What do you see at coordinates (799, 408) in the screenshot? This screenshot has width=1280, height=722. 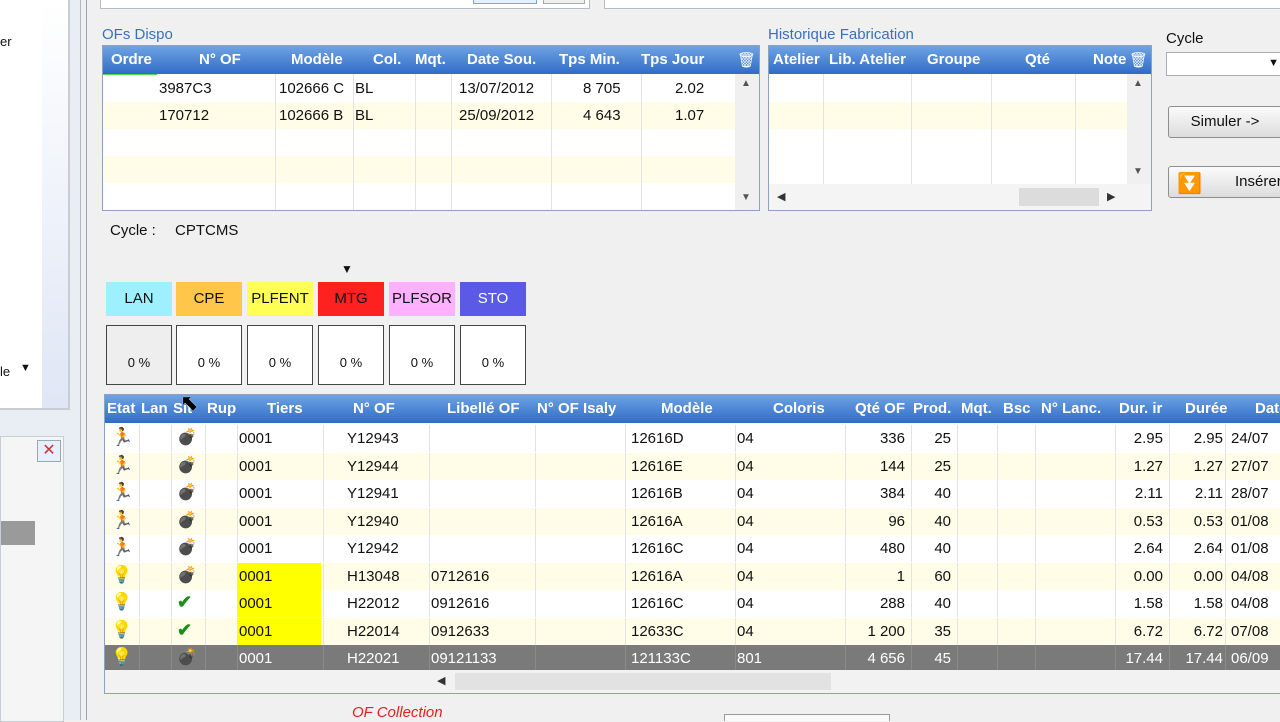 I see `col-coloris: Coloris` at bounding box center [799, 408].